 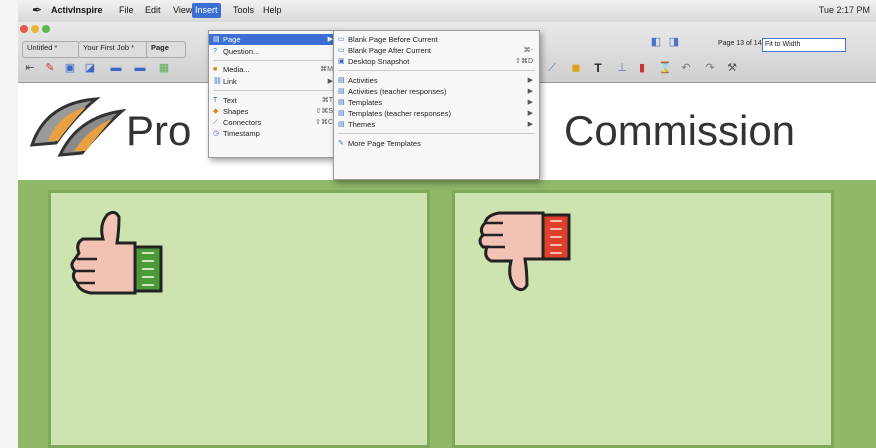 I want to click on submenu-activities-label: Activities, so click(x=363, y=80).